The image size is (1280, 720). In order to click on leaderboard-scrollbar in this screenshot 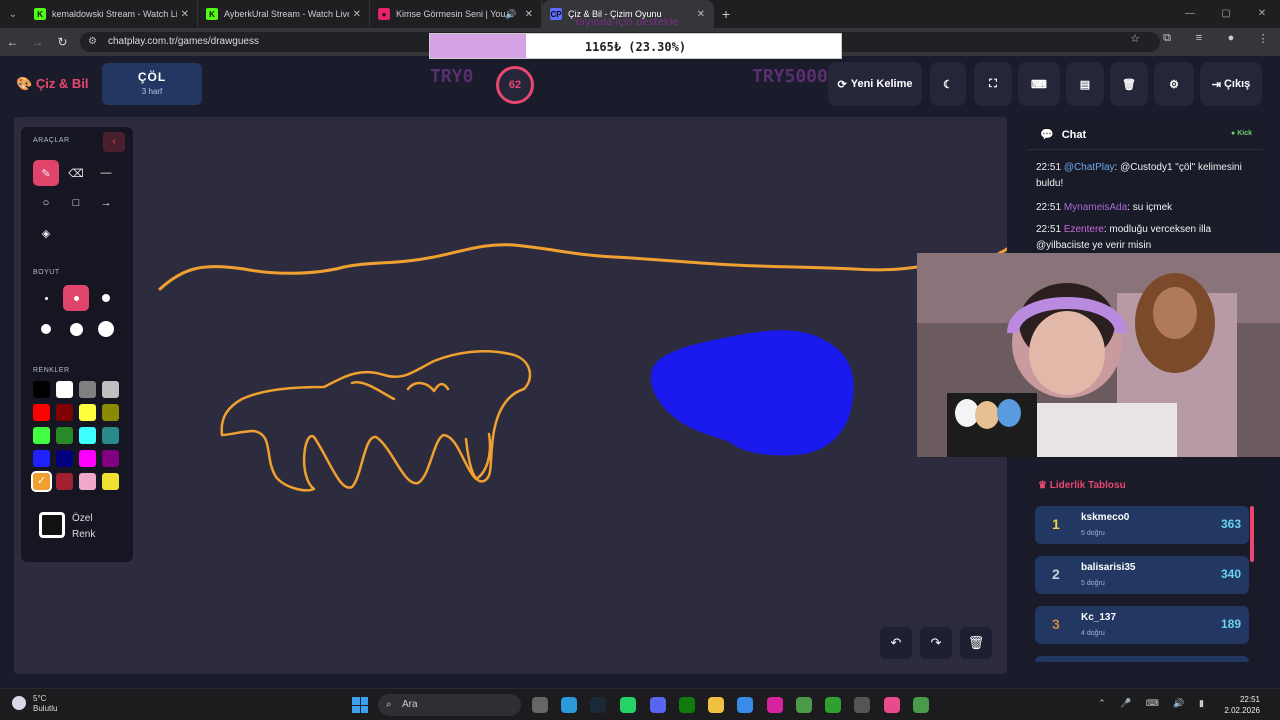, I will do `click(1252, 534)`.